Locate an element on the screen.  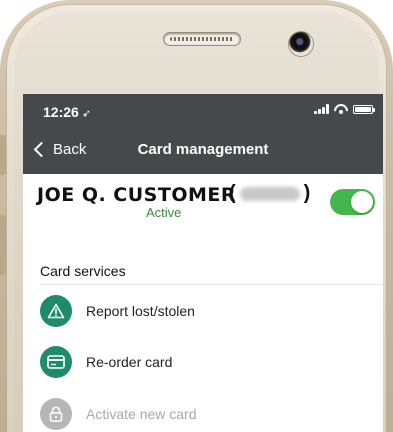
masked-card-number: ( ) is located at coordinates (269, 193).